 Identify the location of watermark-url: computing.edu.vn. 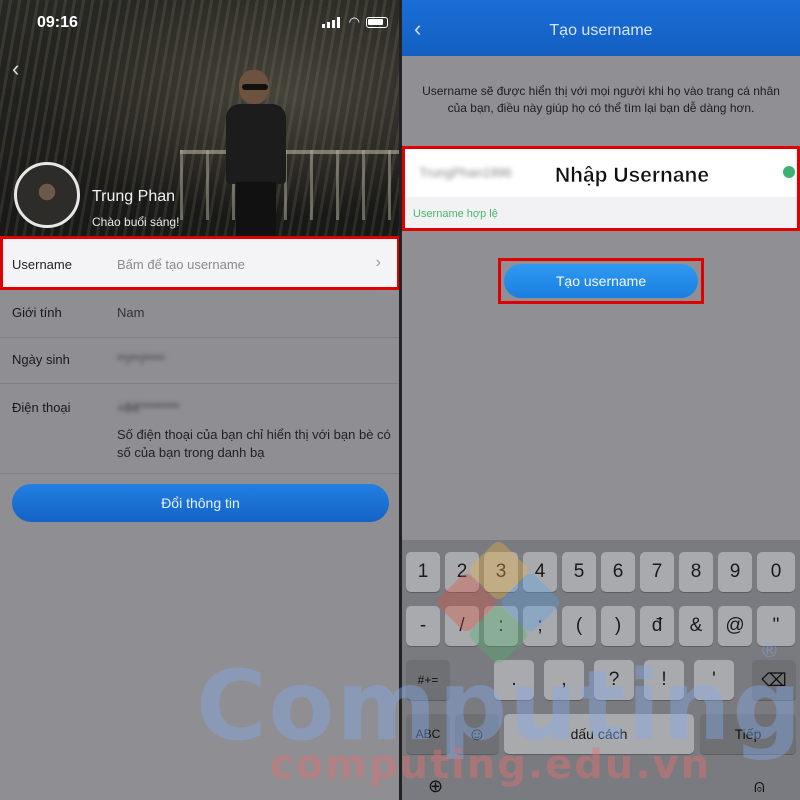
(491, 765).